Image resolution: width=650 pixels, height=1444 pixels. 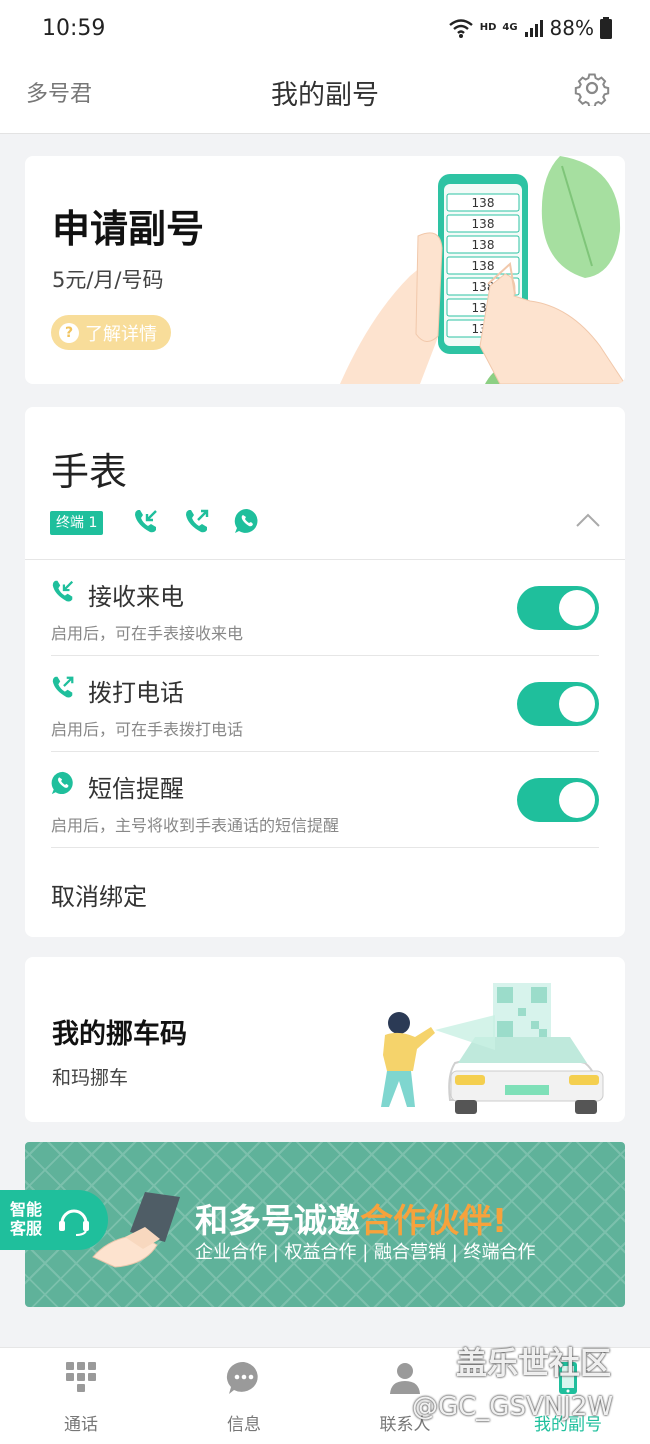 I want to click on sms-reminder-title: 短信提醒, so click(x=136, y=789).